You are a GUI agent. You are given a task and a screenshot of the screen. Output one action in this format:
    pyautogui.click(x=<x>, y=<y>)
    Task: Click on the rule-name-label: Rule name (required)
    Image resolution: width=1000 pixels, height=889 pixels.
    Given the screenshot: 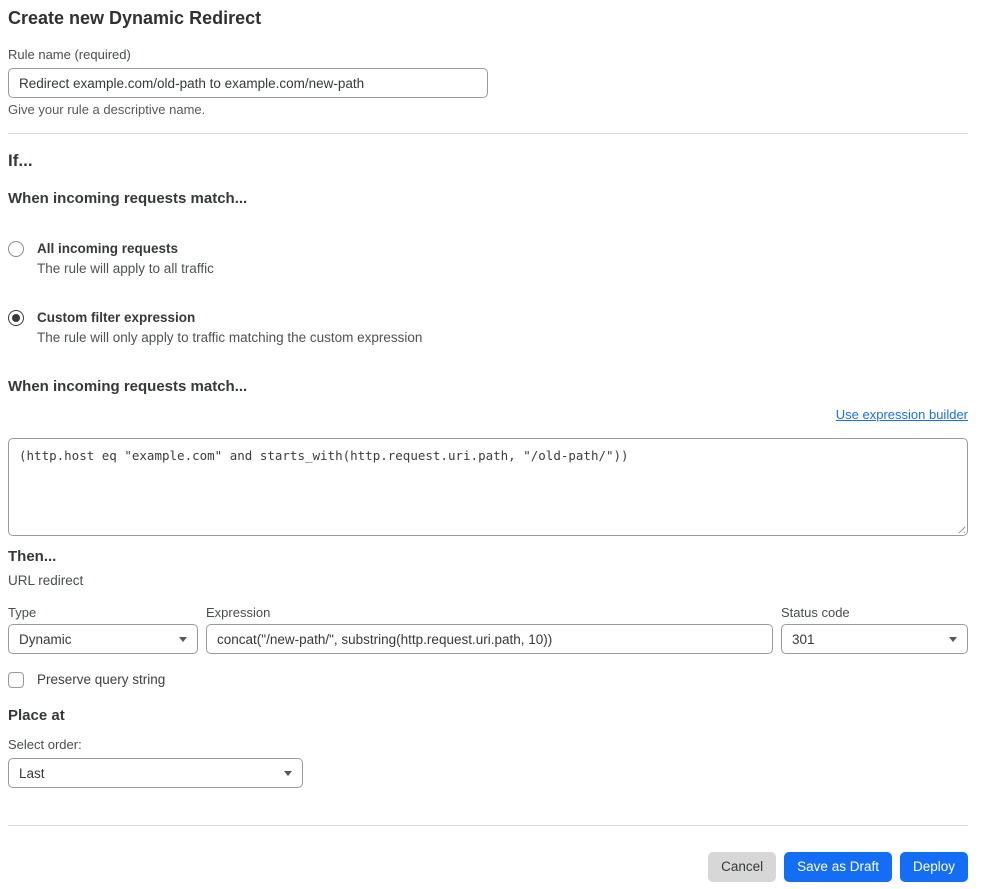 What is the action you would take?
    pyautogui.click(x=69, y=54)
    